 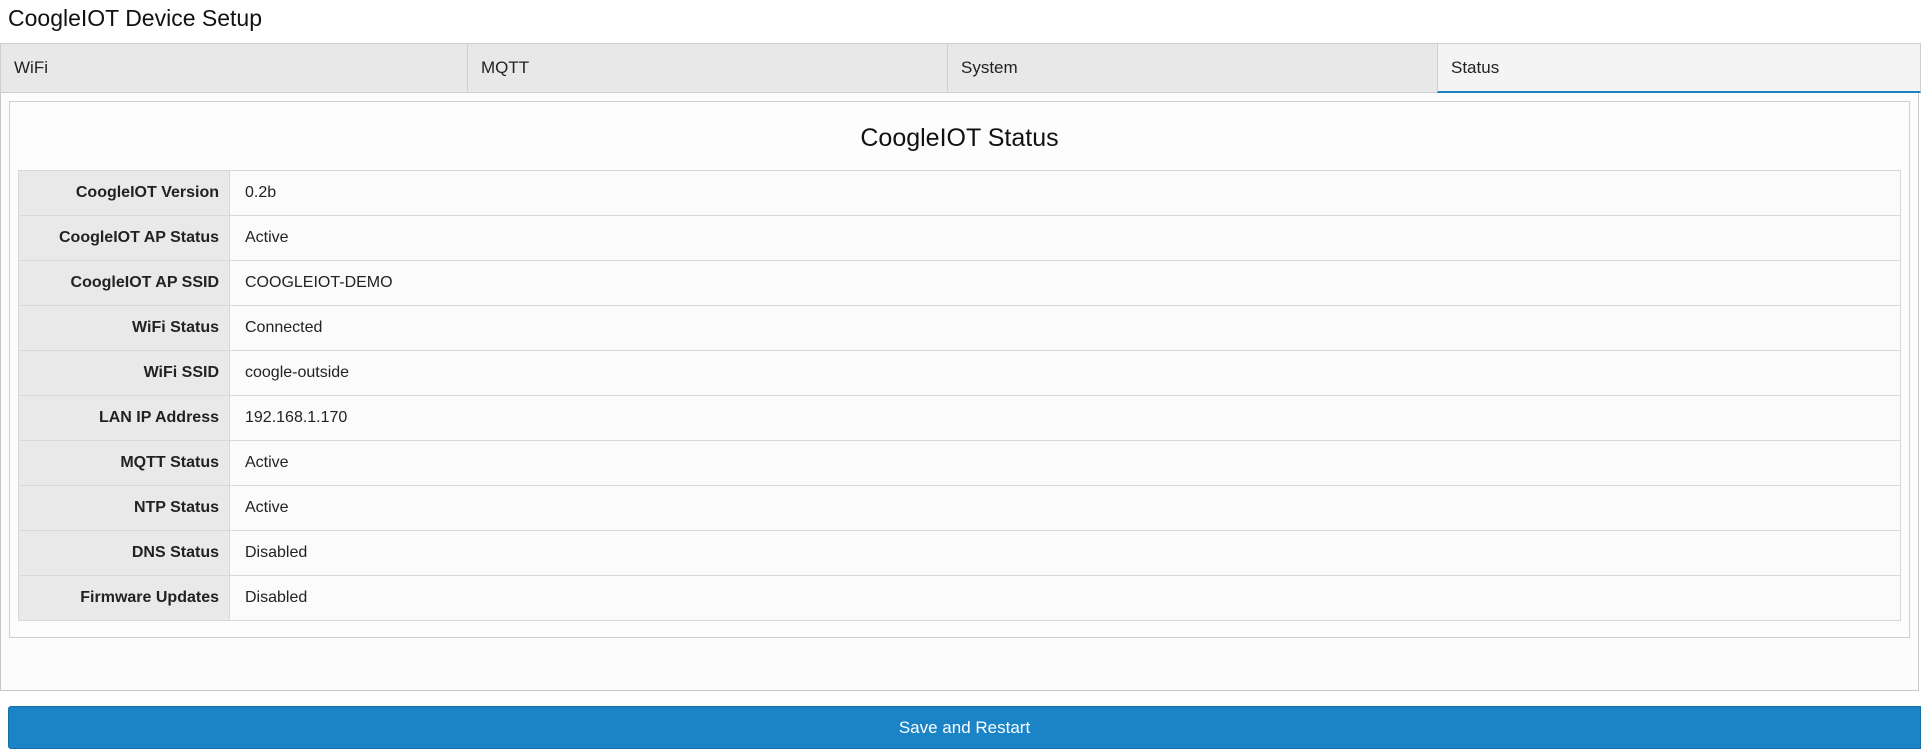 I want to click on row-value: Connected, so click(x=1065, y=328).